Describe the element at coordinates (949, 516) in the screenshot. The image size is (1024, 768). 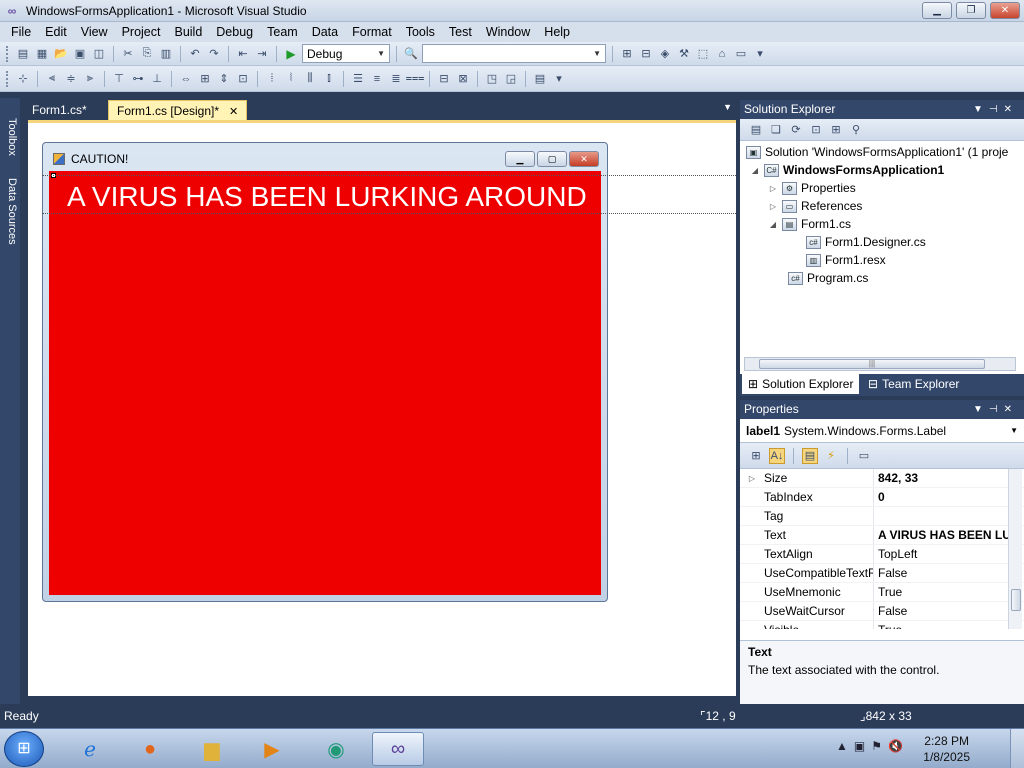
I see `property-value` at that location.